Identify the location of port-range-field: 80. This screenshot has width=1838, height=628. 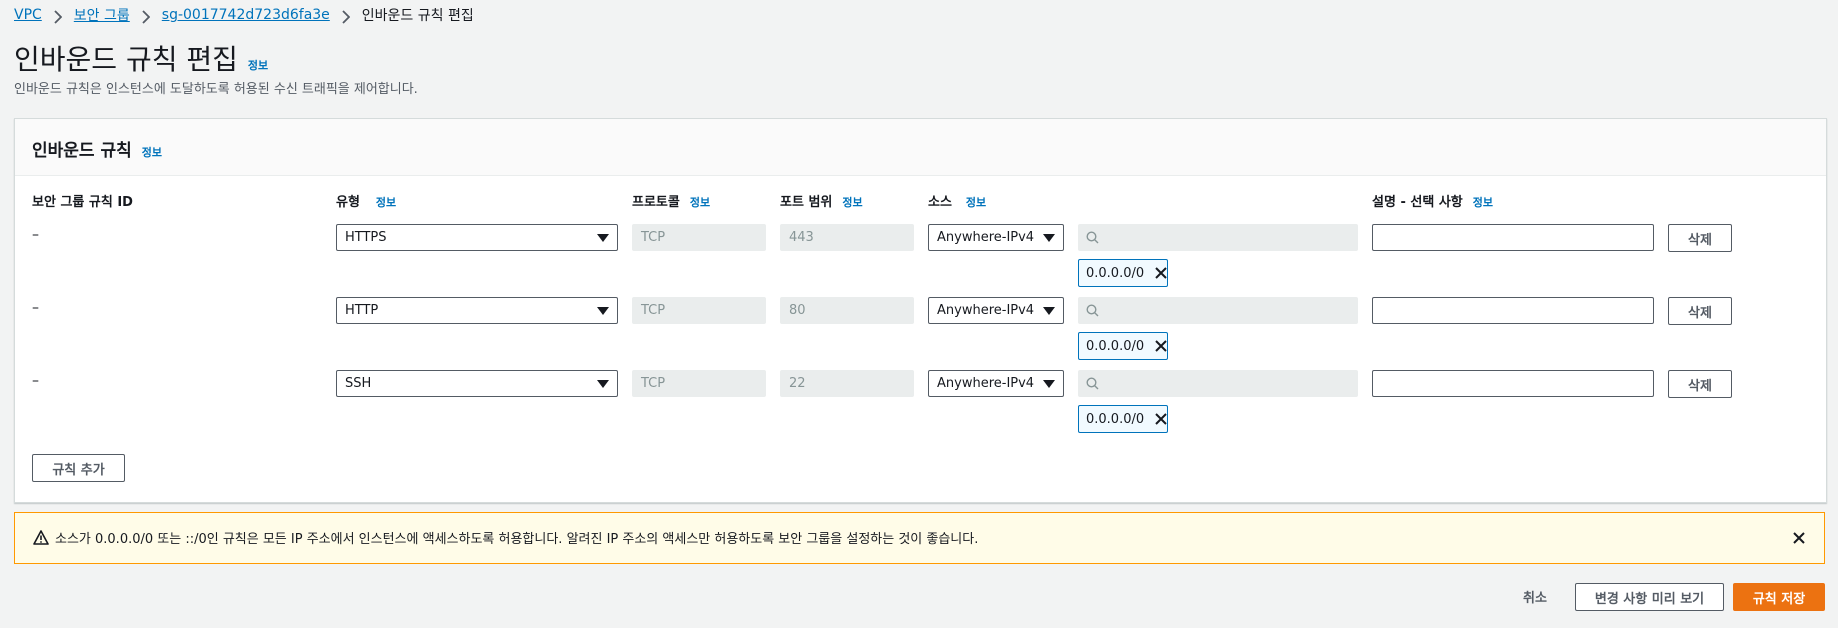
(847, 310).